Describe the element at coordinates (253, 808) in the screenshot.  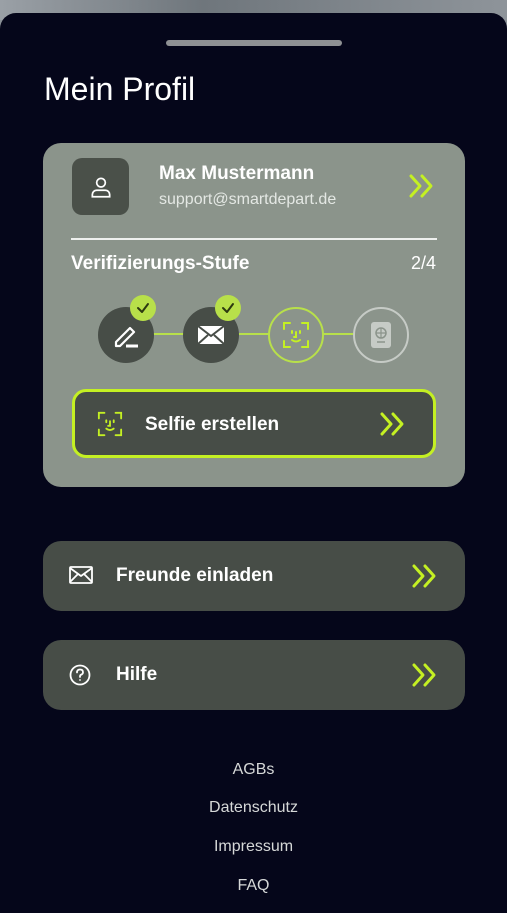
I see `privacy-link: Datenschutz` at that location.